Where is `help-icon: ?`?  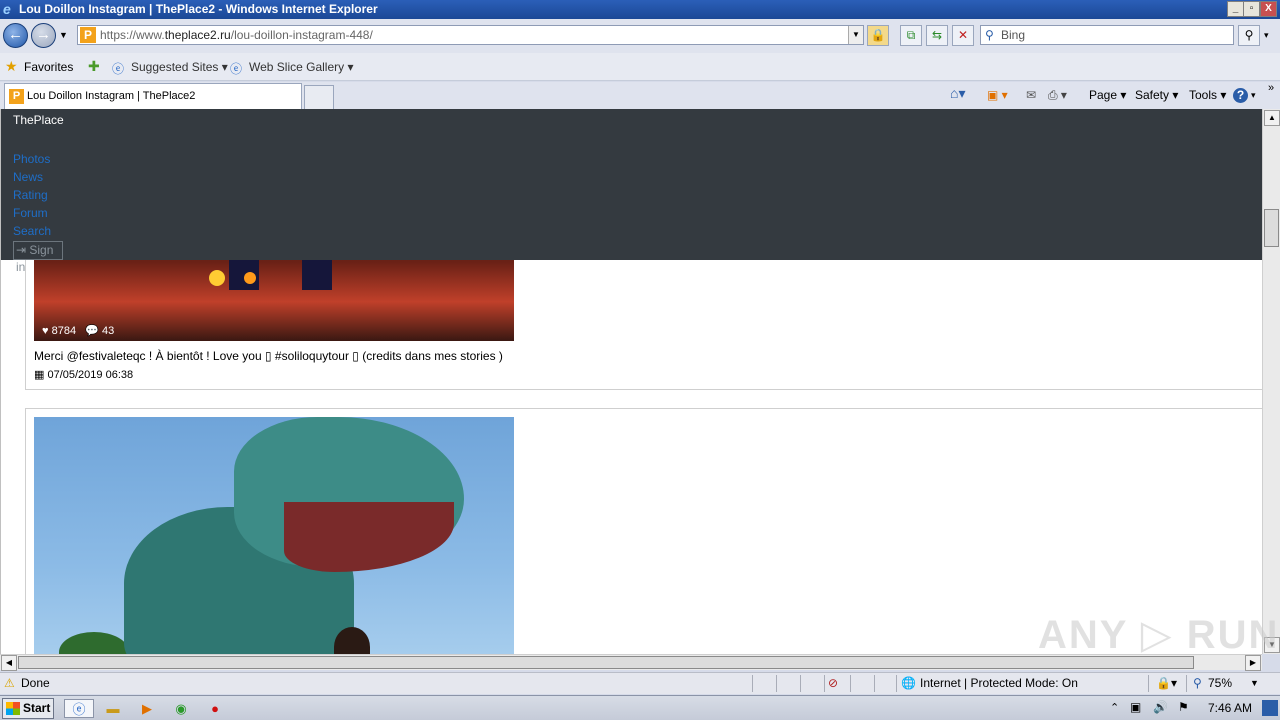 help-icon: ? is located at coordinates (1240, 95).